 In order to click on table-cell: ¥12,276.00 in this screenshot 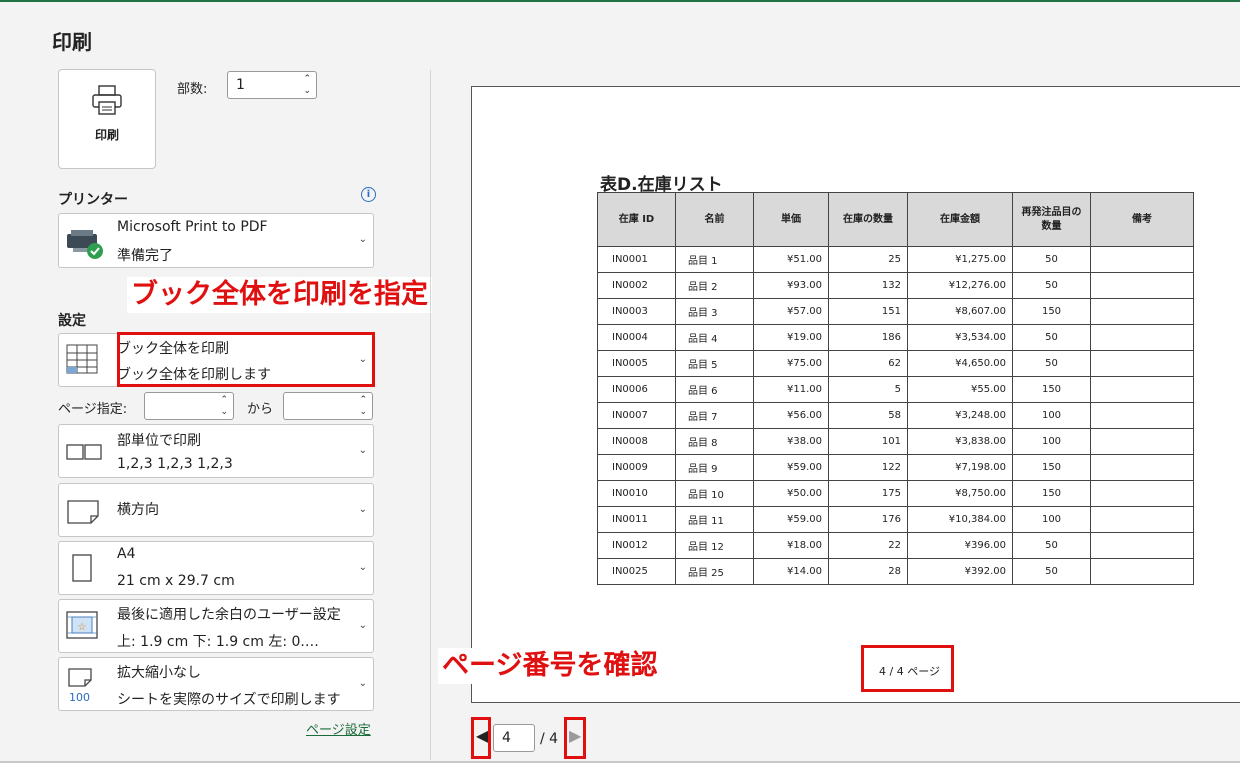, I will do `click(960, 285)`.